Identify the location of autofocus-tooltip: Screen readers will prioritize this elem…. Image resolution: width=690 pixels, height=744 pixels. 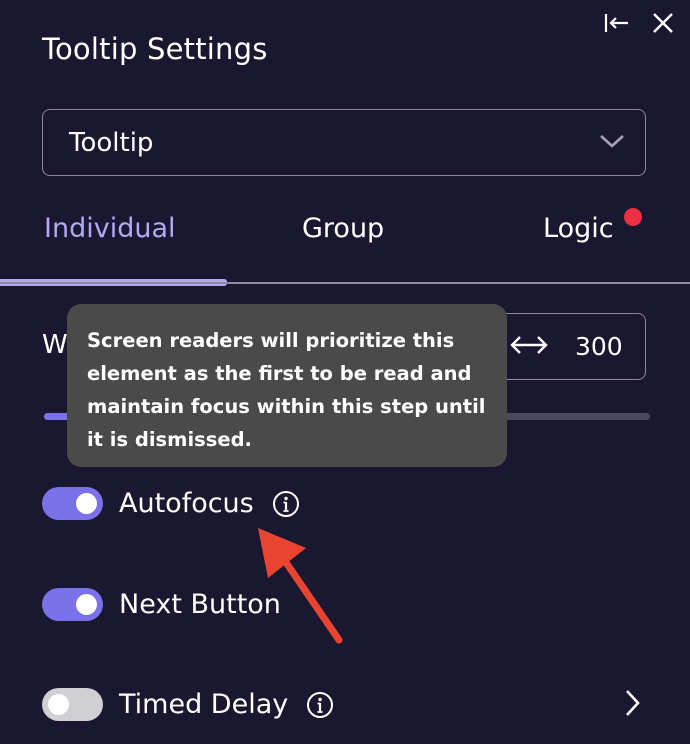
(287, 385).